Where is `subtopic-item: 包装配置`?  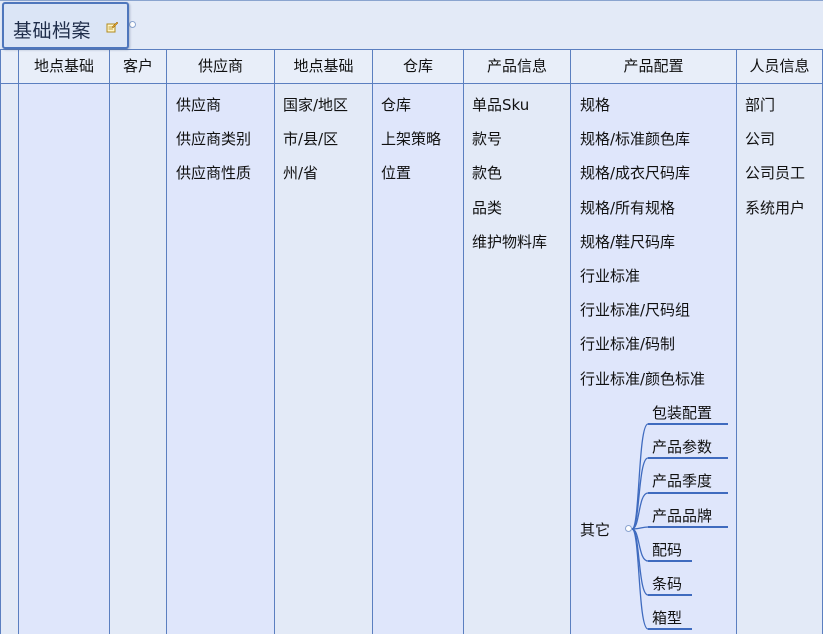 subtopic-item: 包装配置 is located at coordinates (682, 412).